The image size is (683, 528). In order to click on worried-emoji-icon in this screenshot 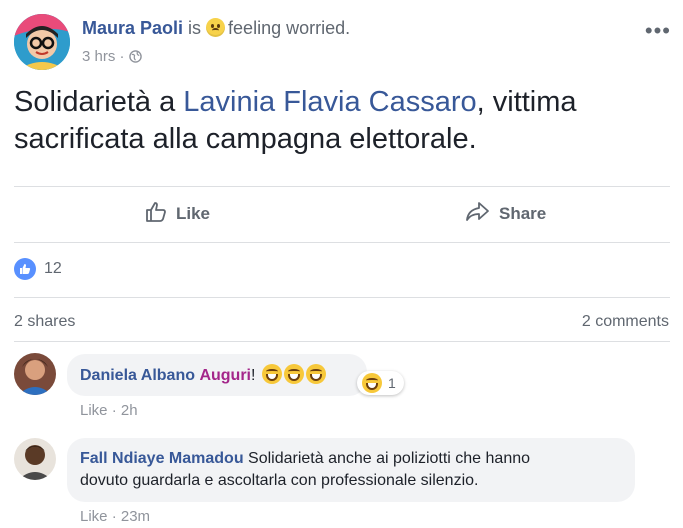, I will do `click(216, 27)`.